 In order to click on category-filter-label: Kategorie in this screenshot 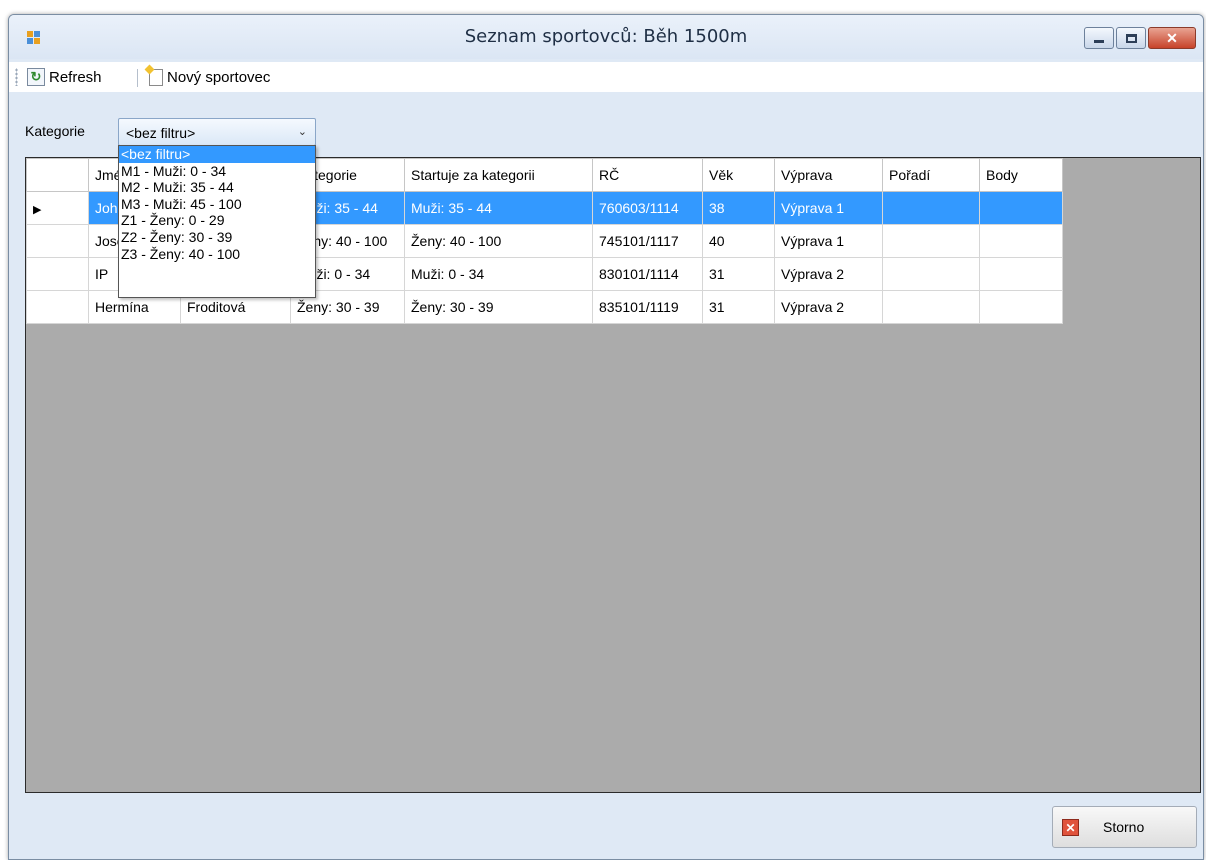, I will do `click(55, 131)`.